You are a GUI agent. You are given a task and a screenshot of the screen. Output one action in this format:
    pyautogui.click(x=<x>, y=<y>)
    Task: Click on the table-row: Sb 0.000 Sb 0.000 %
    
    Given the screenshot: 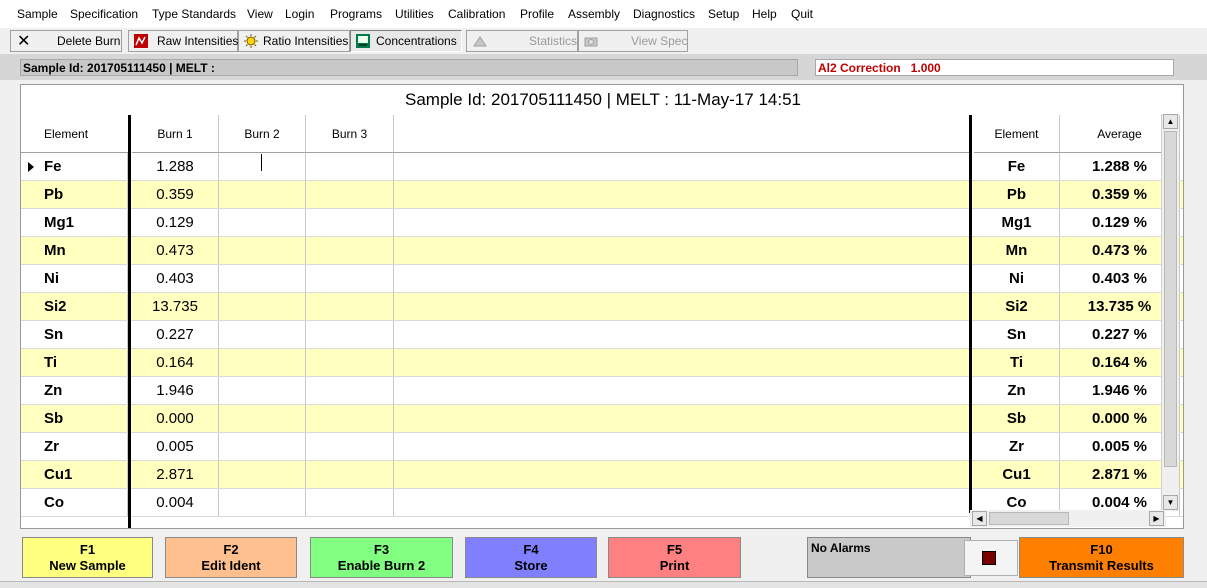 What is the action you would take?
    pyautogui.click(x=602, y=419)
    